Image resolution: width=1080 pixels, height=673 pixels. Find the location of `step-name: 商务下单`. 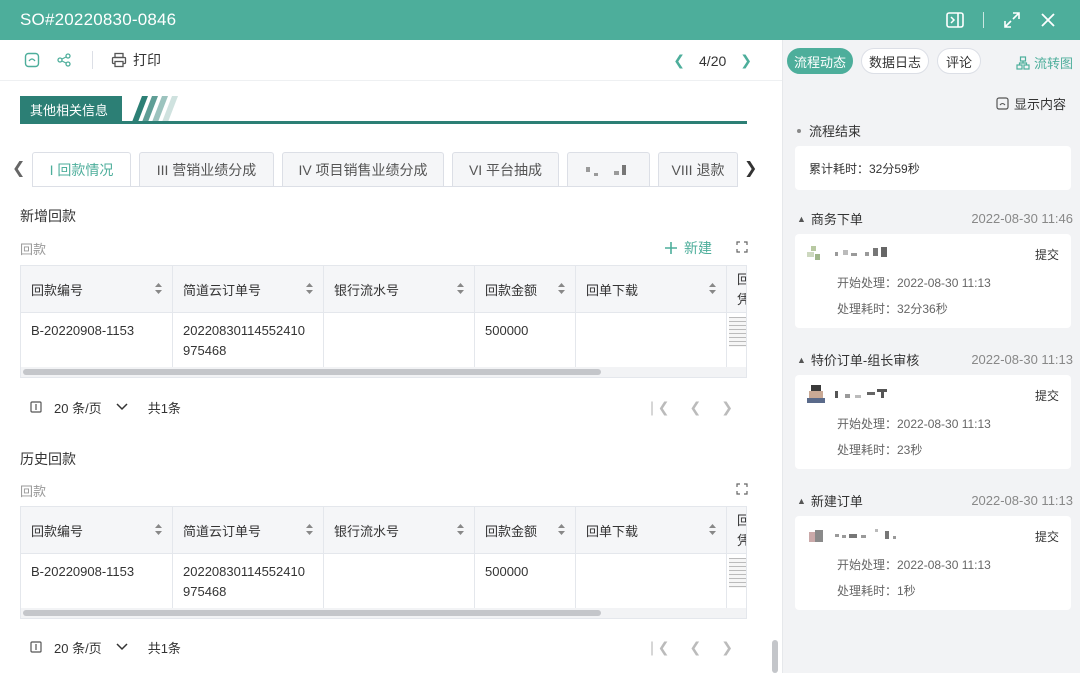

step-name: 商务下单 is located at coordinates (836, 219).